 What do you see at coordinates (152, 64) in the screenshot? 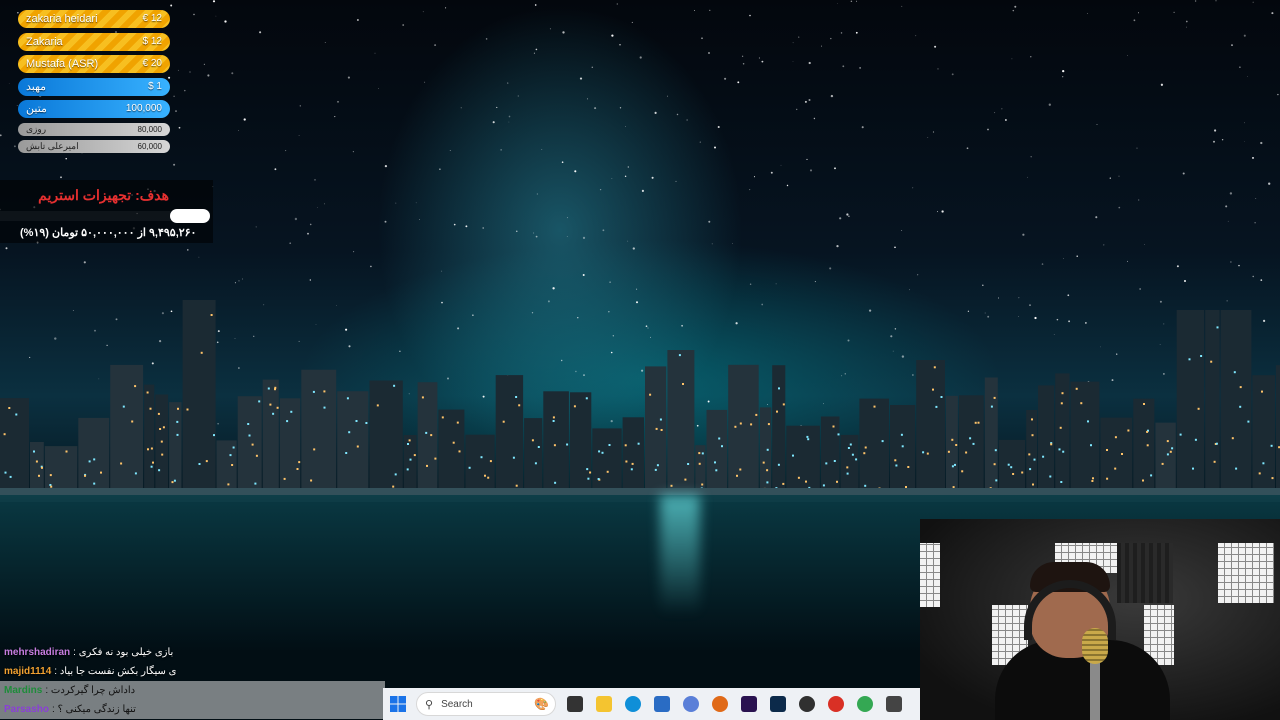
I see `donation-amount: € 20` at bounding box center [152, 64].